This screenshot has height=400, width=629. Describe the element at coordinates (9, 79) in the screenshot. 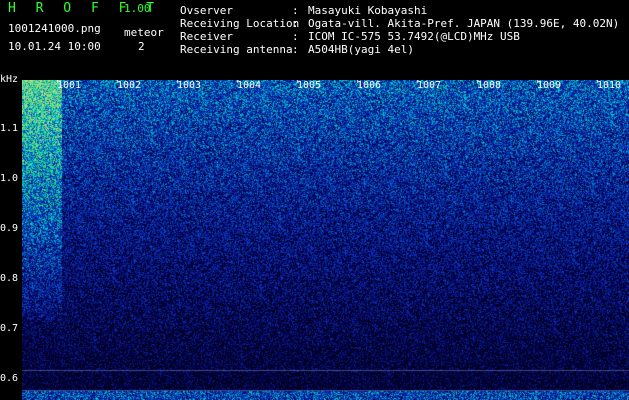

I see `y-unit-label: kHz` at that location.